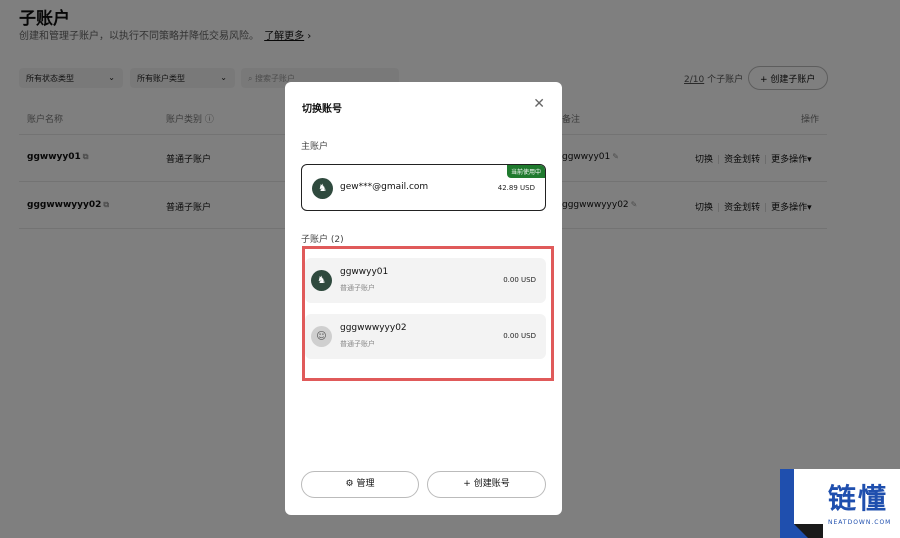  What do you see at coordinates (467, 484) in the screenshot?
I see `plus-icon: +` at bounding box center [467, 484].